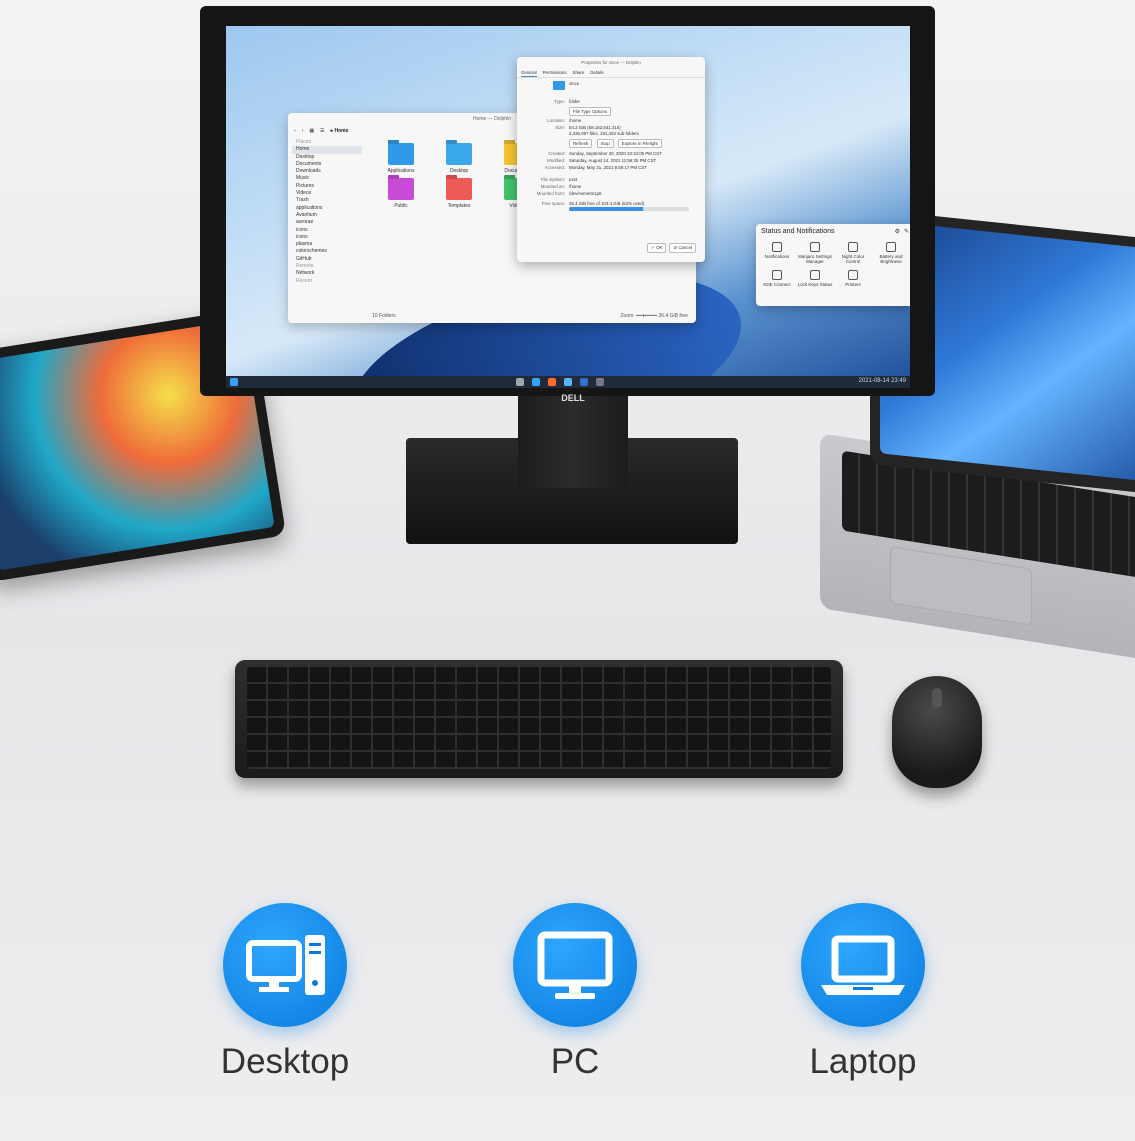  Describe the element at coordinates (550, 193) in the screenshot. I see `mounted-from-label: Mounted from:` at that location.